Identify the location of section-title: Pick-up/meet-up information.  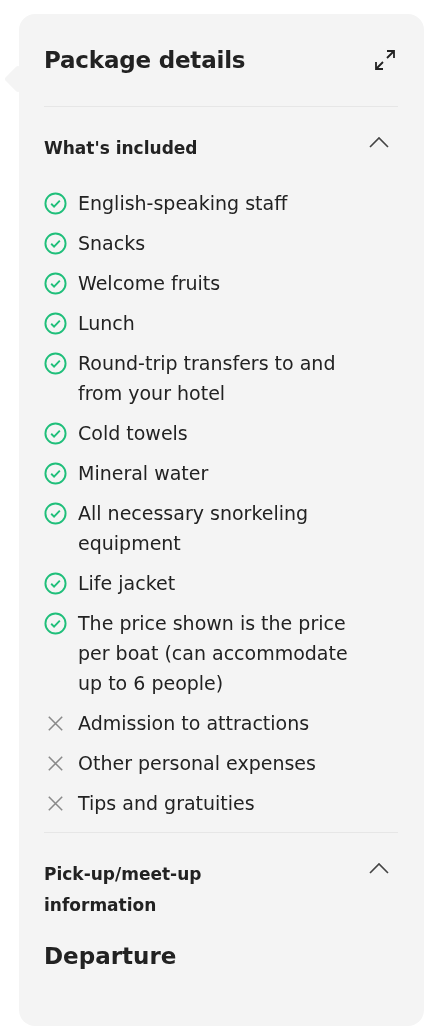
(123, 890).